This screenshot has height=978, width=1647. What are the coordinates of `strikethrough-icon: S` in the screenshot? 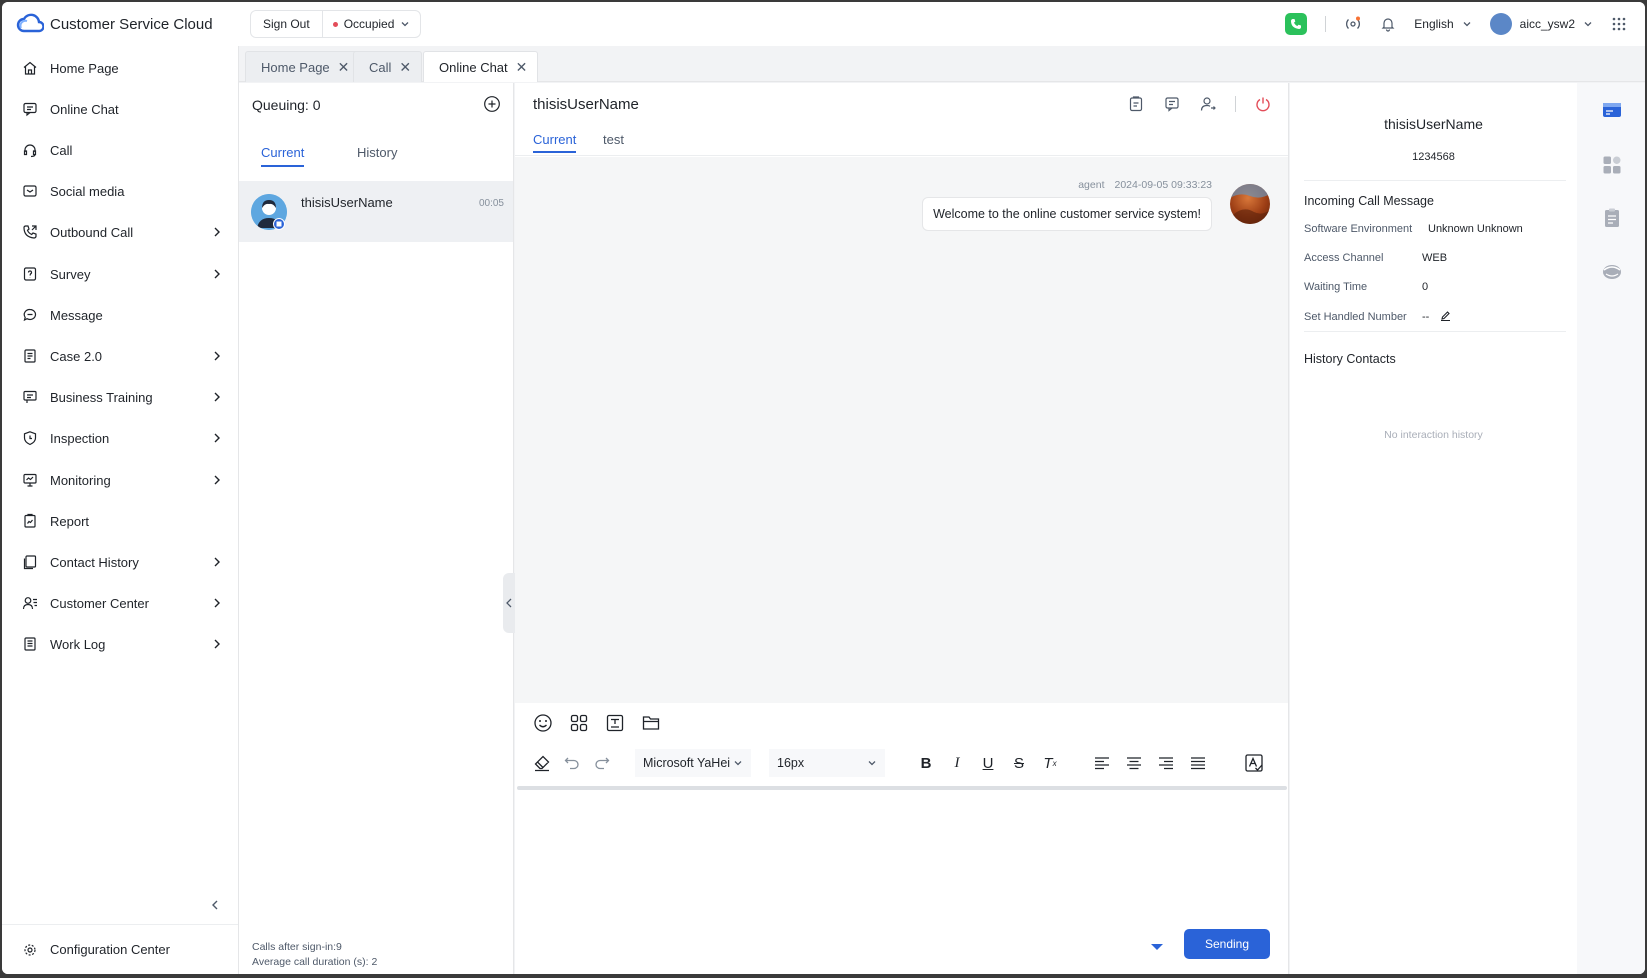 It's located at (1019, 763).